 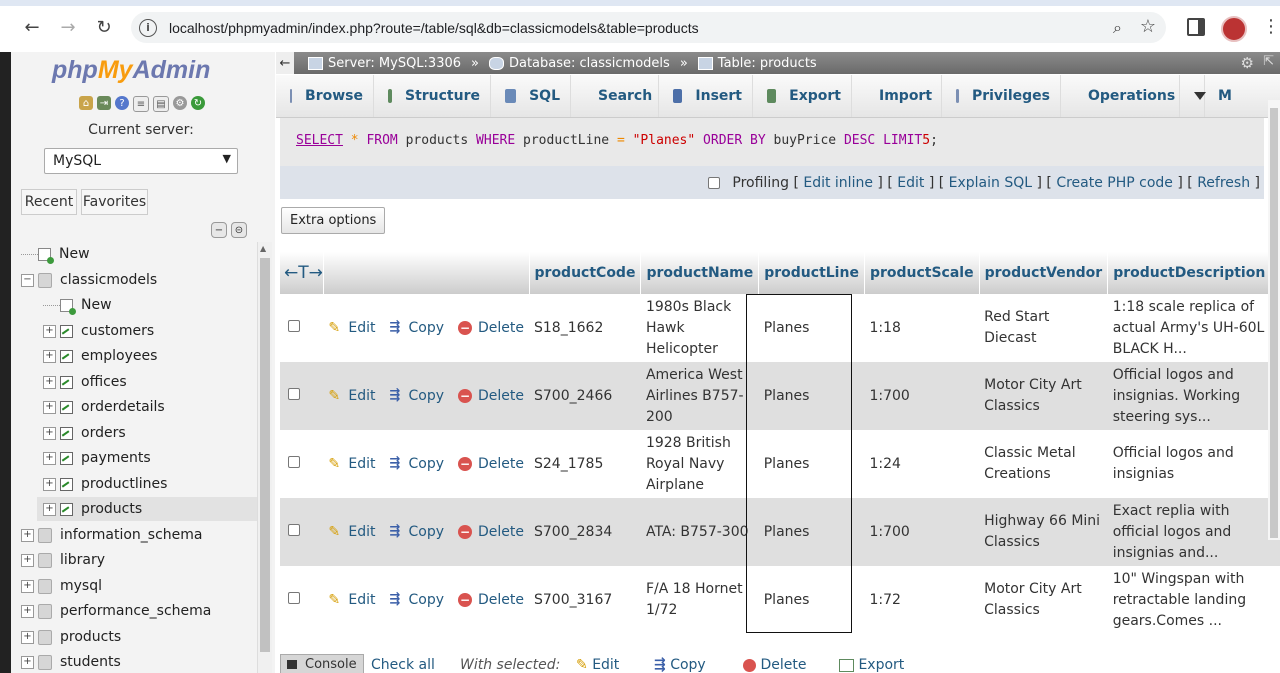 I want to click on bulk-copy-button: ⇶ Copy, so click(x=680, y=665).